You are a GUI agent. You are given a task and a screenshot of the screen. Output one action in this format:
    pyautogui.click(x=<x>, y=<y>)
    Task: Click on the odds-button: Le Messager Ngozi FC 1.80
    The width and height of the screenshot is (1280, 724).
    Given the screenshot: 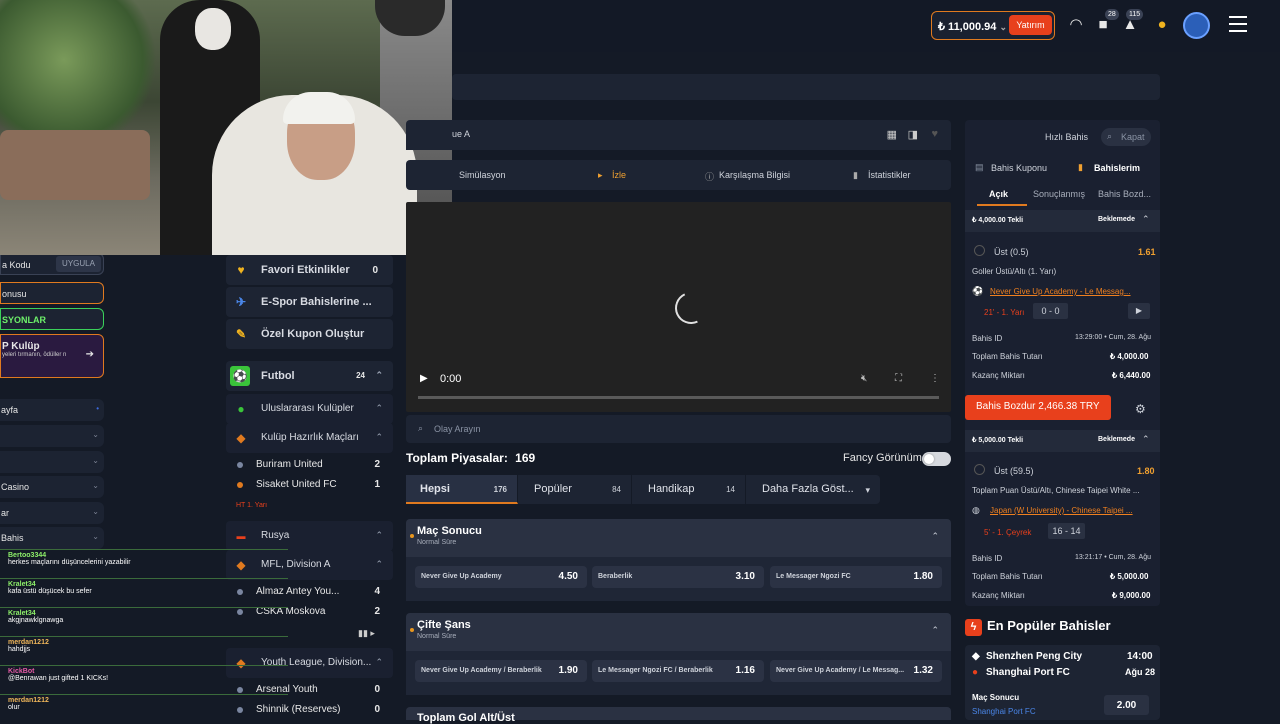 What is the action you would take?
    pyautogui.click(x=856, y=577)
    